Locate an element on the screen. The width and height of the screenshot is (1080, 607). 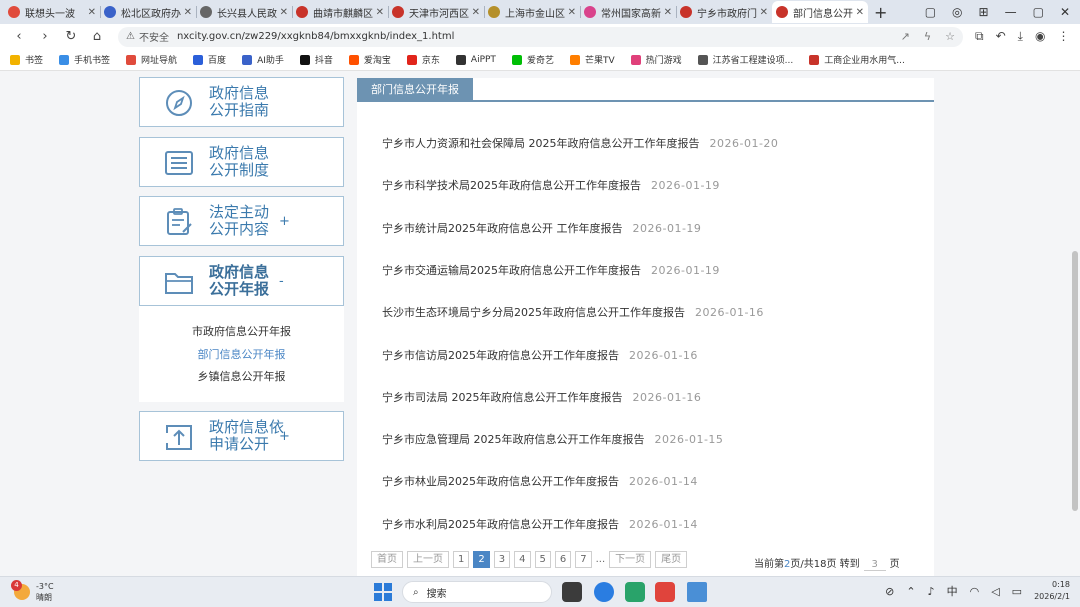
page-number-button: 1 is located at coordinates (461, 559).